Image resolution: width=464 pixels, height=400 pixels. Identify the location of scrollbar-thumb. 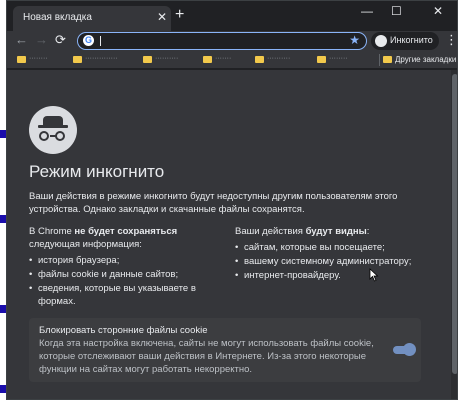
(454, 224).